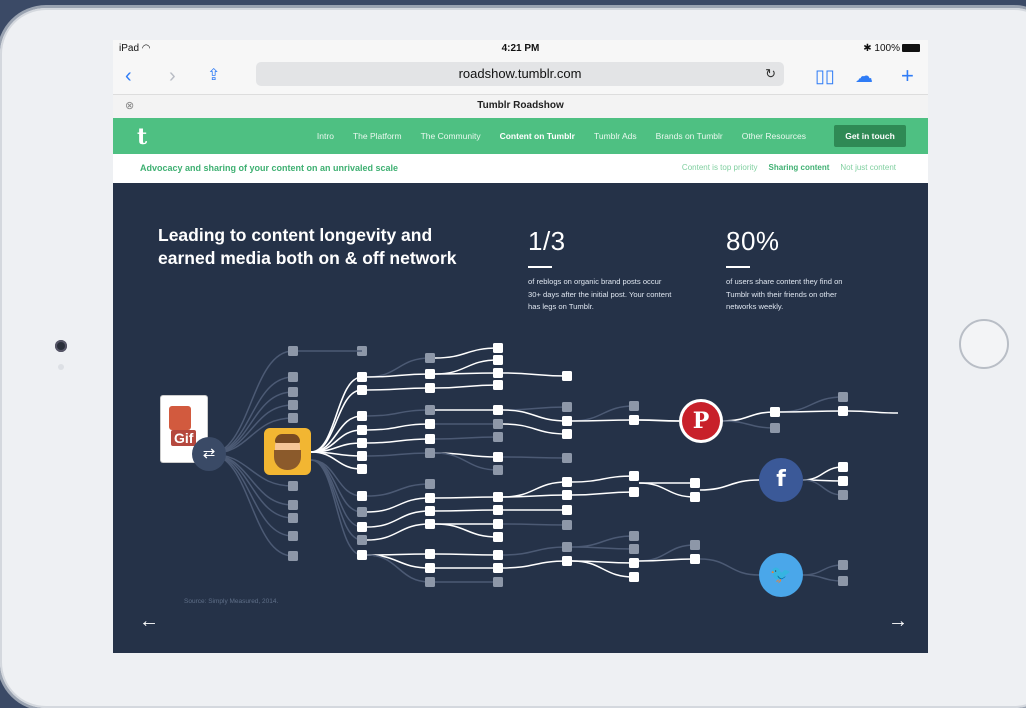  Describe the element at coordinates (547, 241) in the screenshot. I see `stat-value: 1/3` at that location.